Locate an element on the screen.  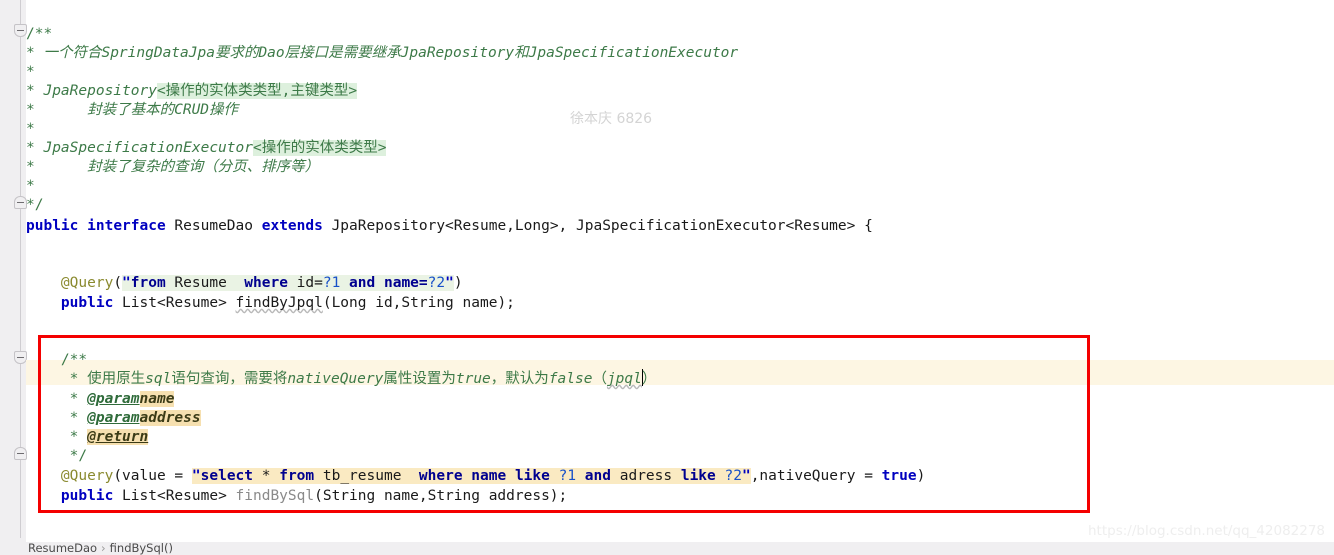
token-doc19-e: （ is located at coordinates (599, 379).